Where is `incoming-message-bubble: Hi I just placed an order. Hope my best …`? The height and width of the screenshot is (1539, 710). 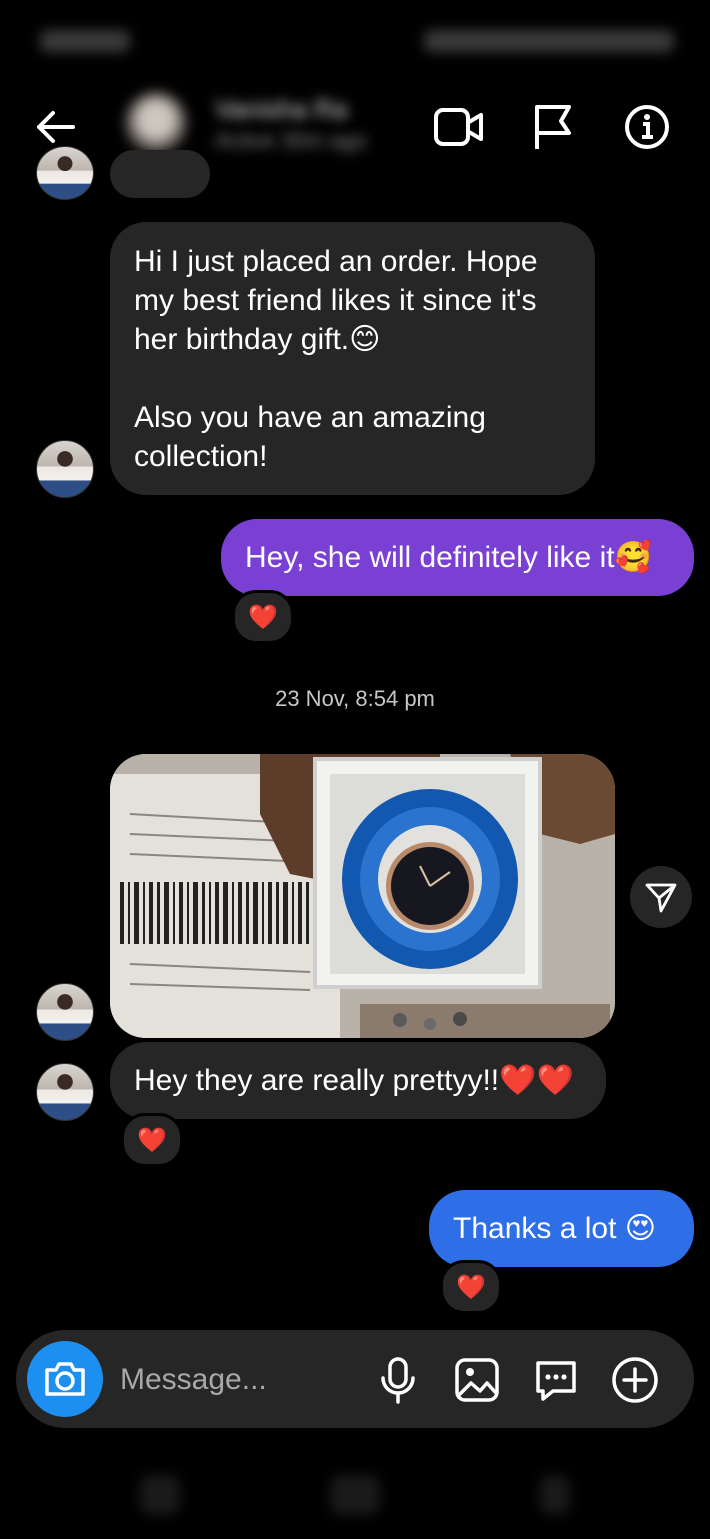 incoming-message-bubble: Hi I just placed an order. Hope my best … is located at coordinates (352, 358).